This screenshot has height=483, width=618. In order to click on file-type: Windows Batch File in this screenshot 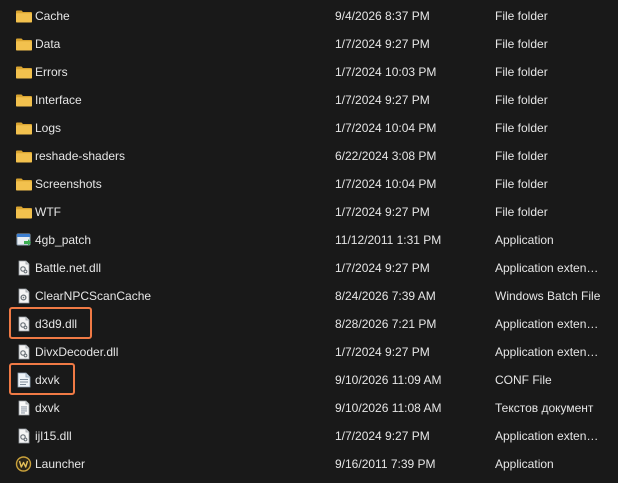, I will do `click(548, 296)`.